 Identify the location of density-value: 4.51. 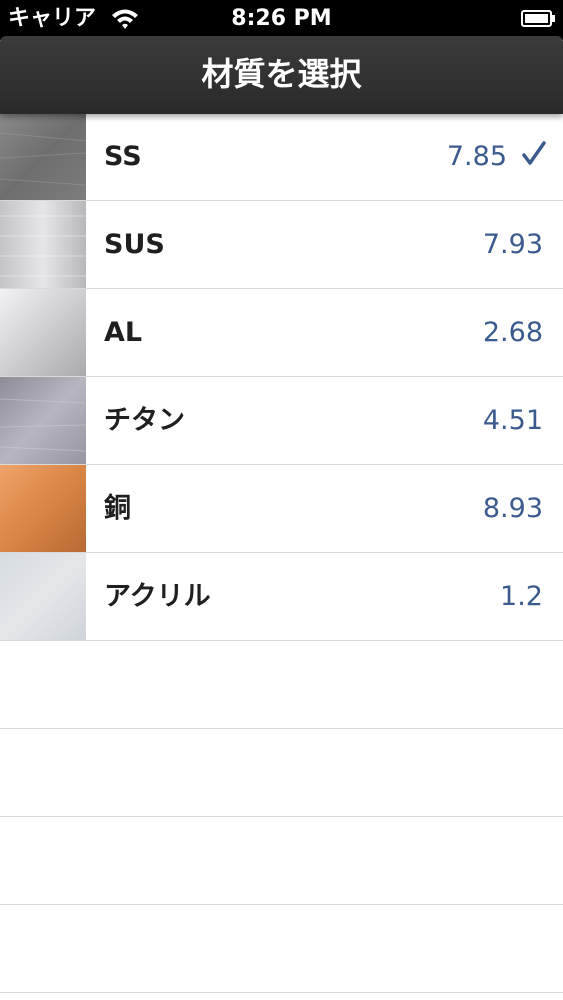
(512, 420).